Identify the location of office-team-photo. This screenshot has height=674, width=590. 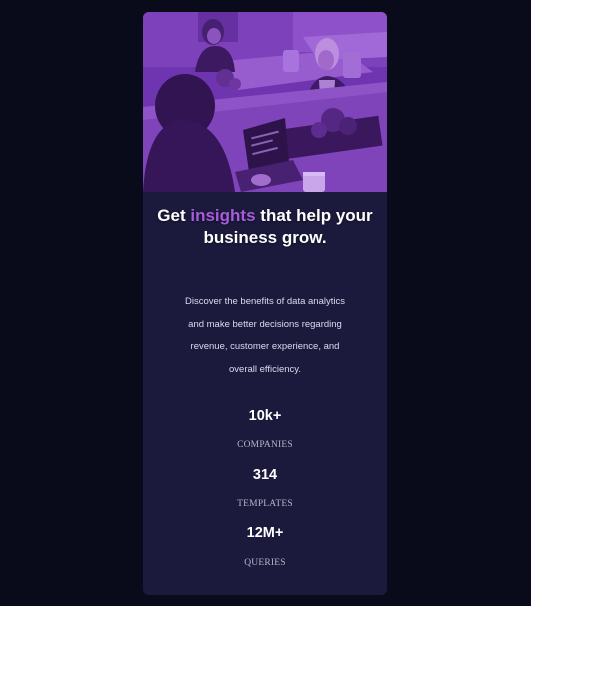
(265, 102).